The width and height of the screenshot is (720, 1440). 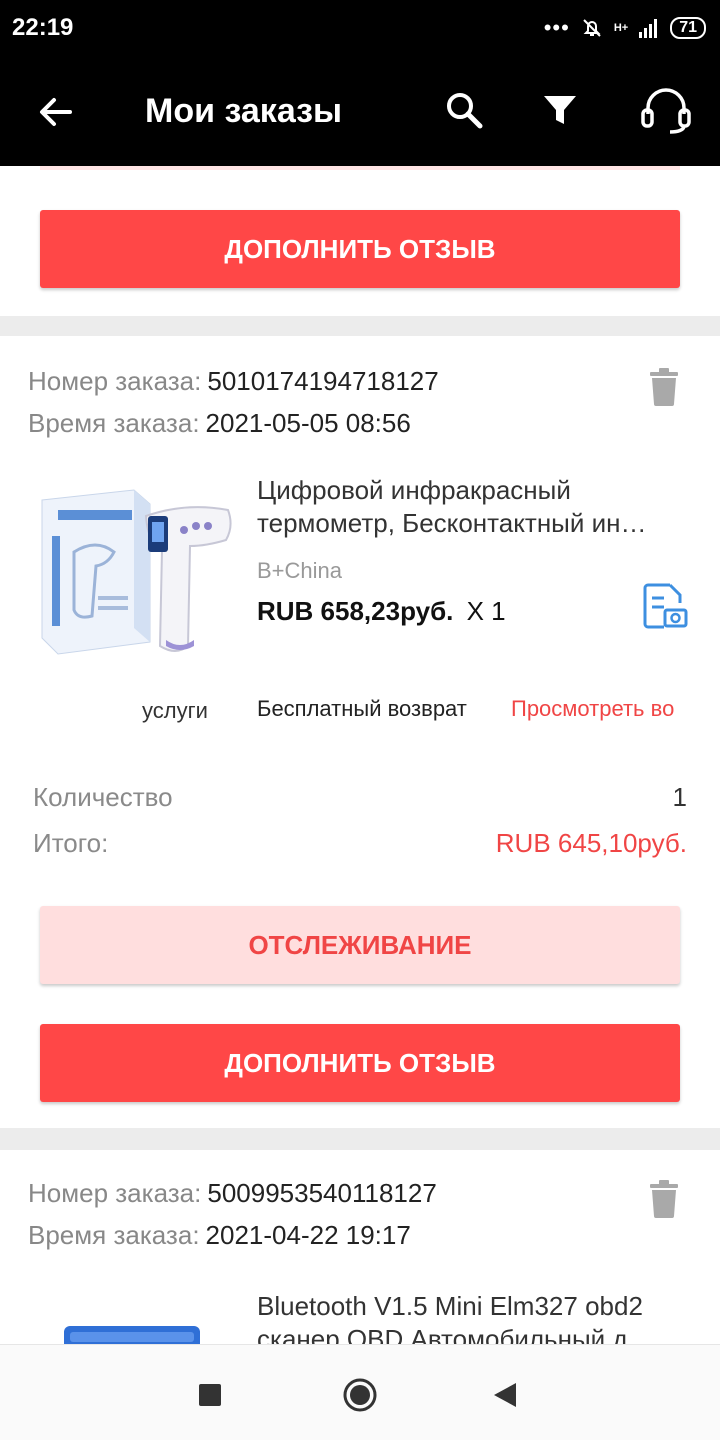 I want to click on order-number: 5010174194718127, so click(x=323, y=381).